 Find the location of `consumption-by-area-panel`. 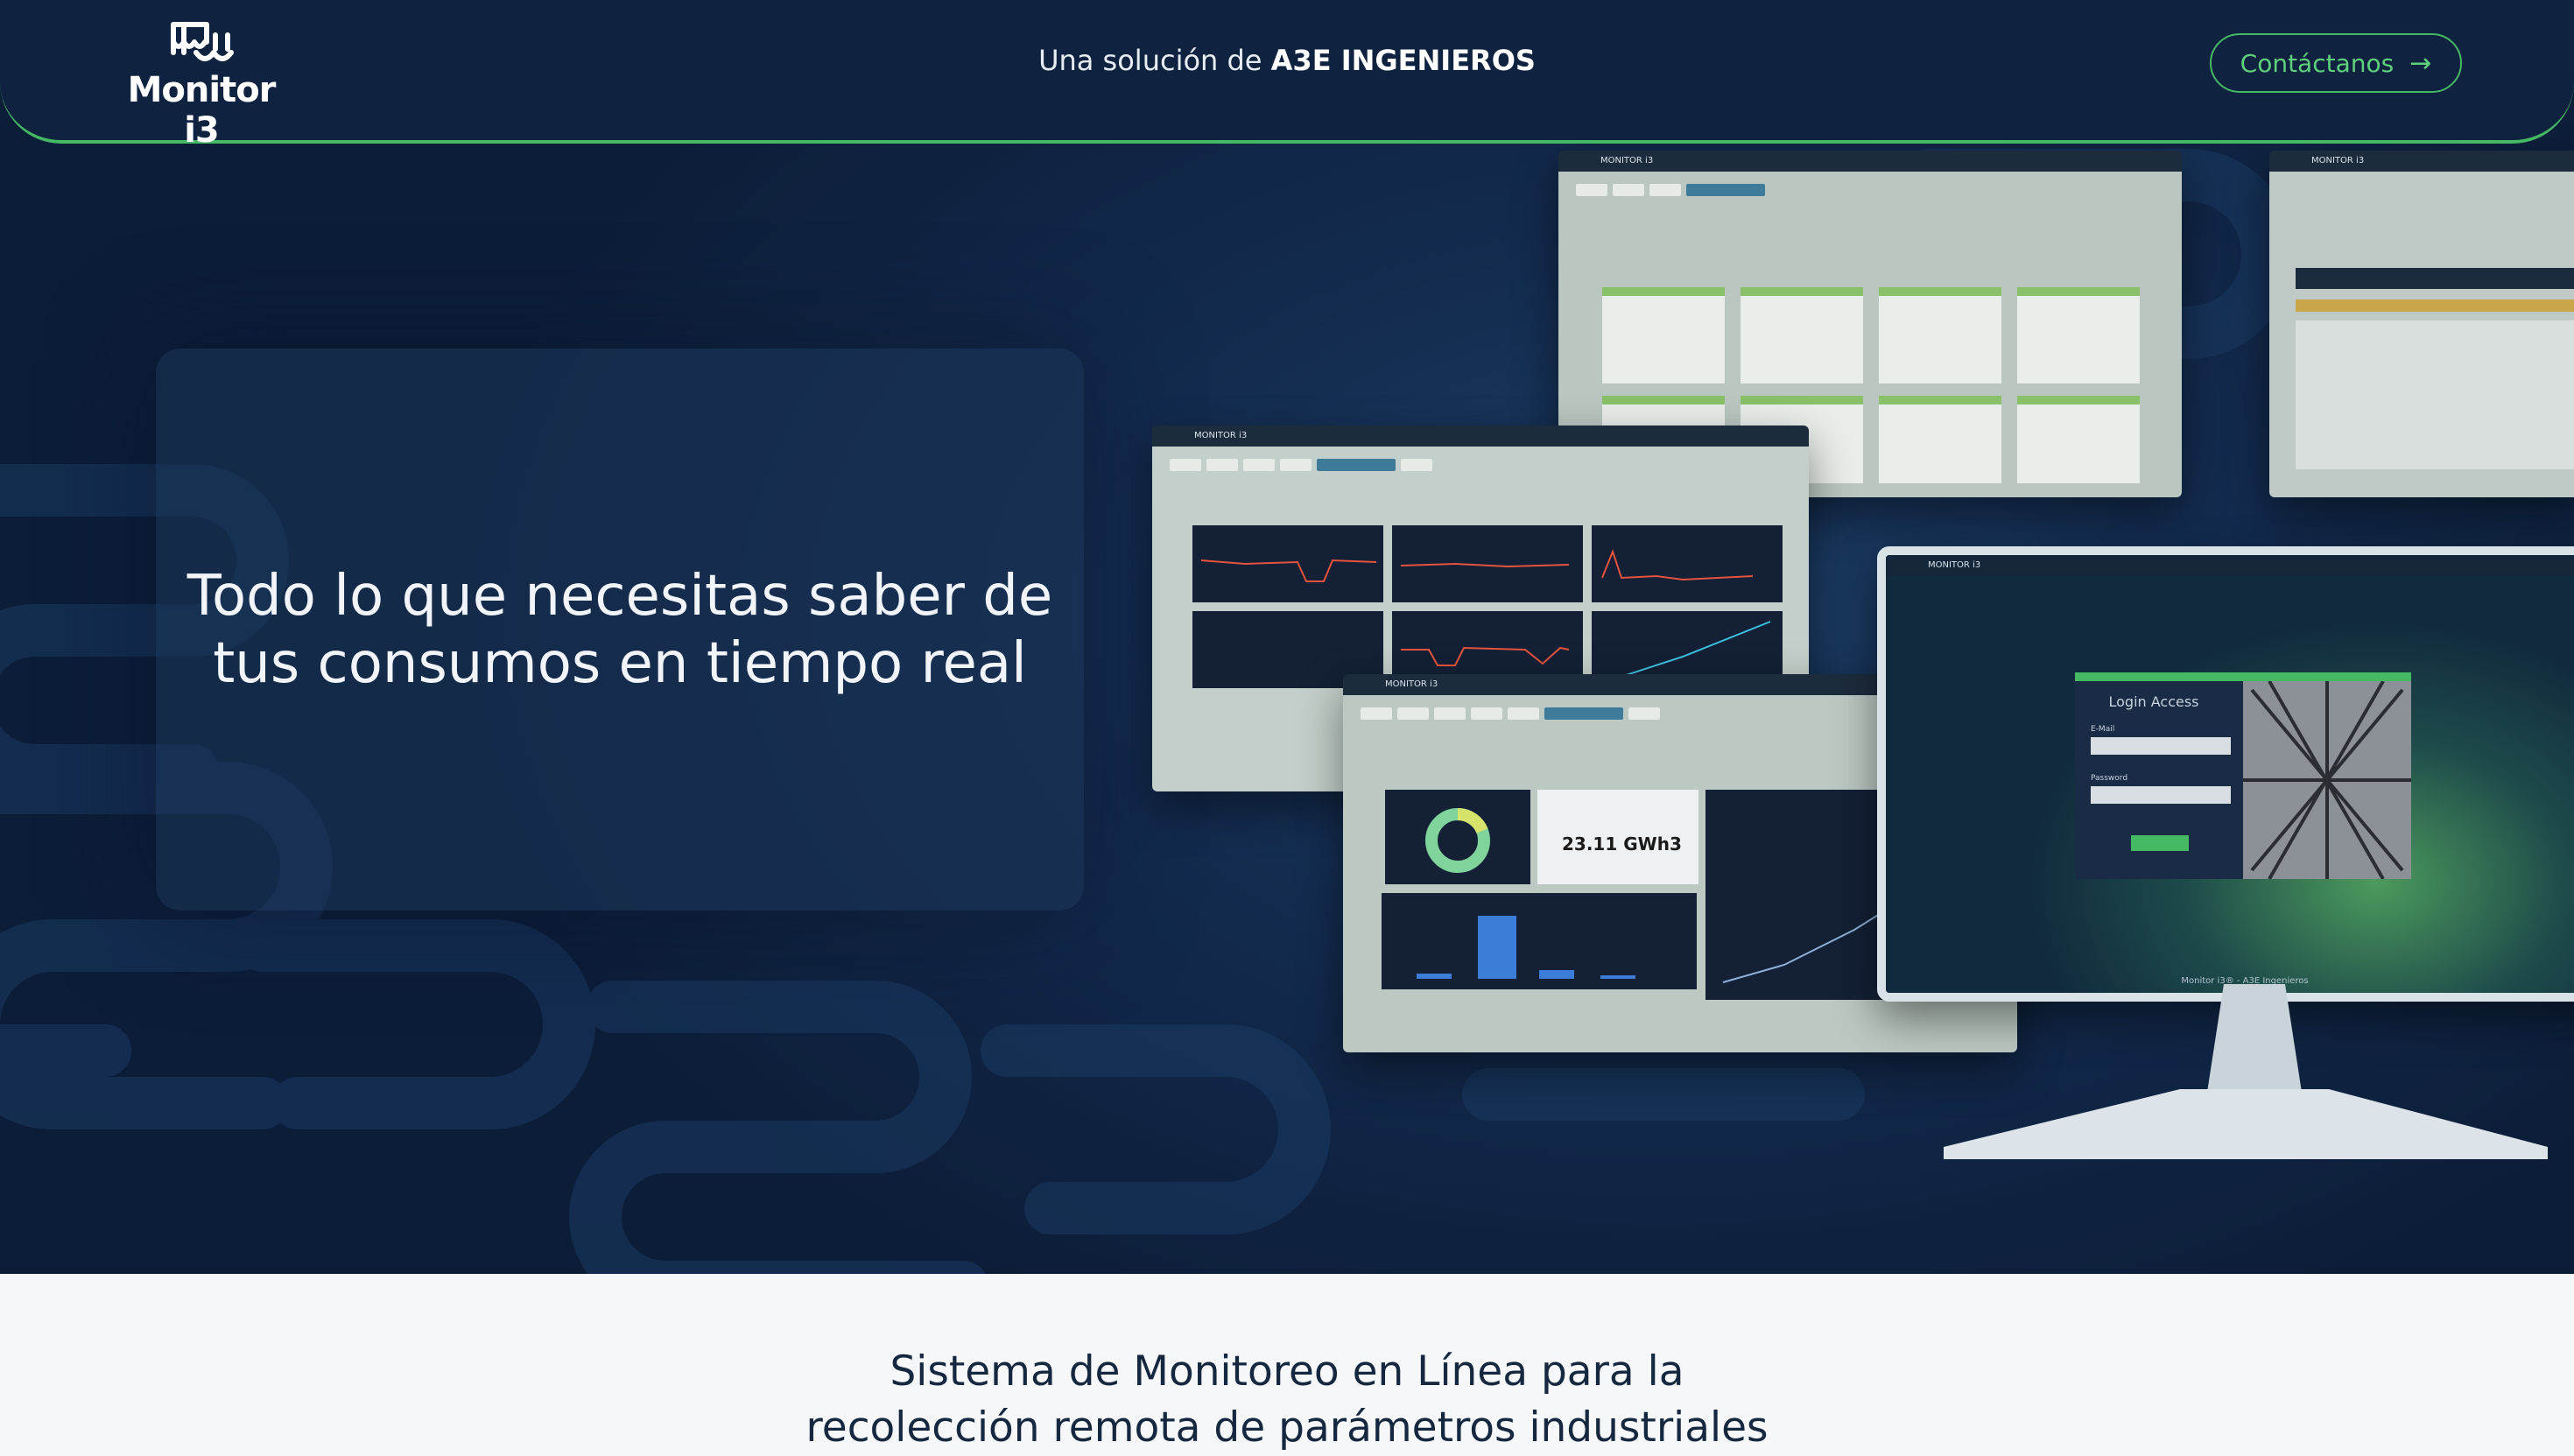

consumption-by-area-panel is located at coordinates (1539, 941).